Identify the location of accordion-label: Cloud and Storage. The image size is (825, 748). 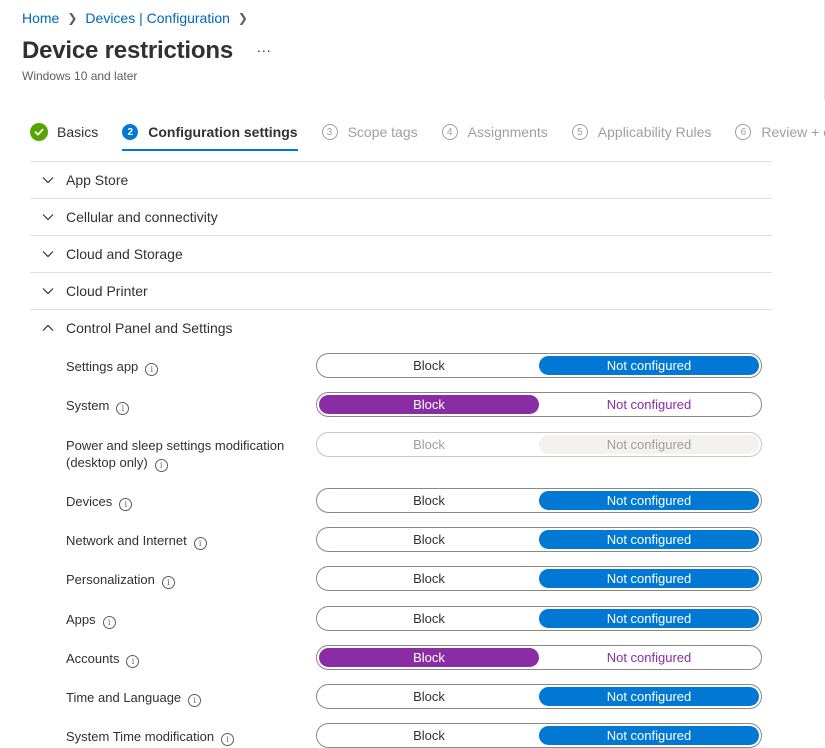
(124, 254).